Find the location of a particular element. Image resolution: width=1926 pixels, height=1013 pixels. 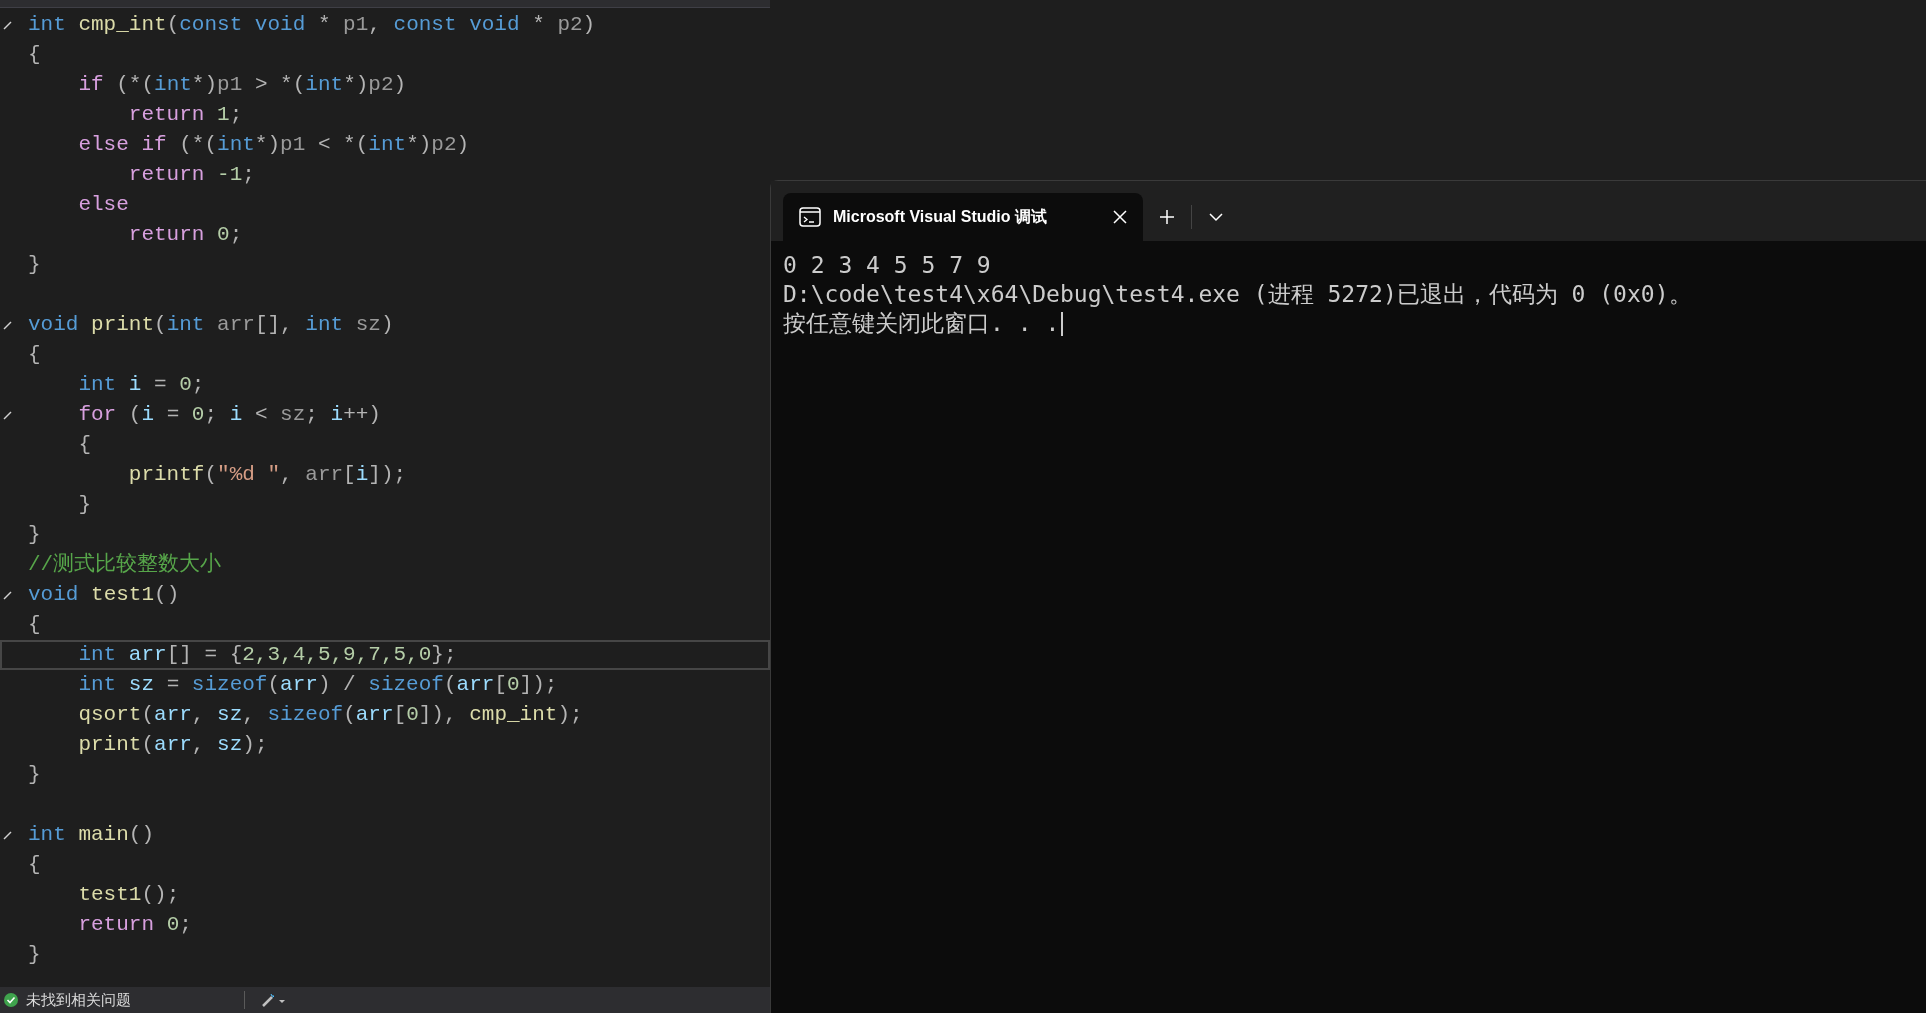

code-line: int sz = sizeof(arr) / sizeof(arr[0]); is located at coordinates (317, 685).